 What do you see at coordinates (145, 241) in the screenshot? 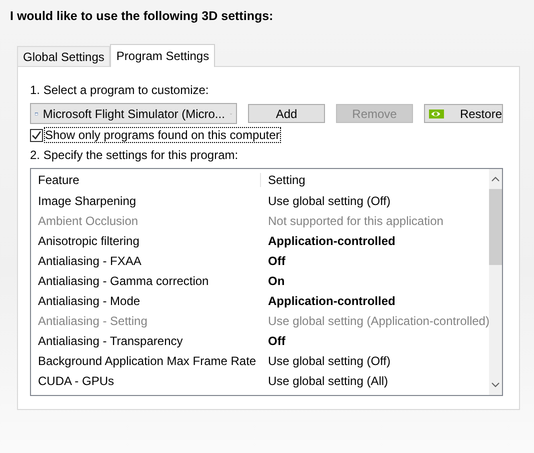
I see `feature-cell: Anisotropic filtering` at bounding box center [145, 241].